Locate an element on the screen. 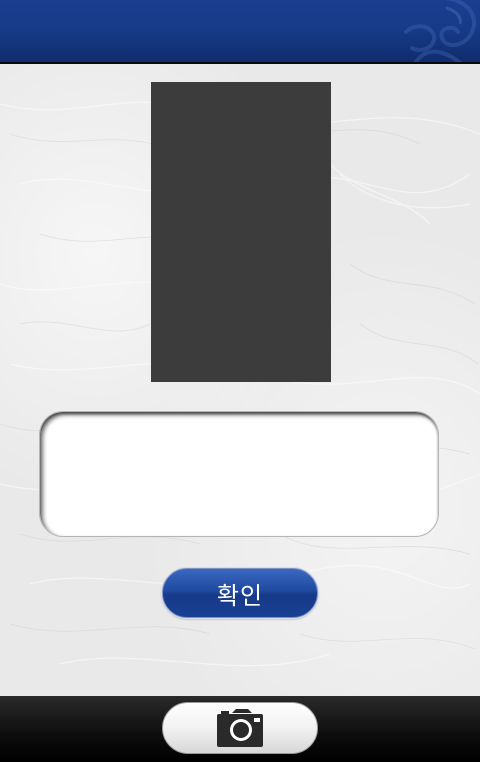  camera-icon is located at coordinates (240, 728).